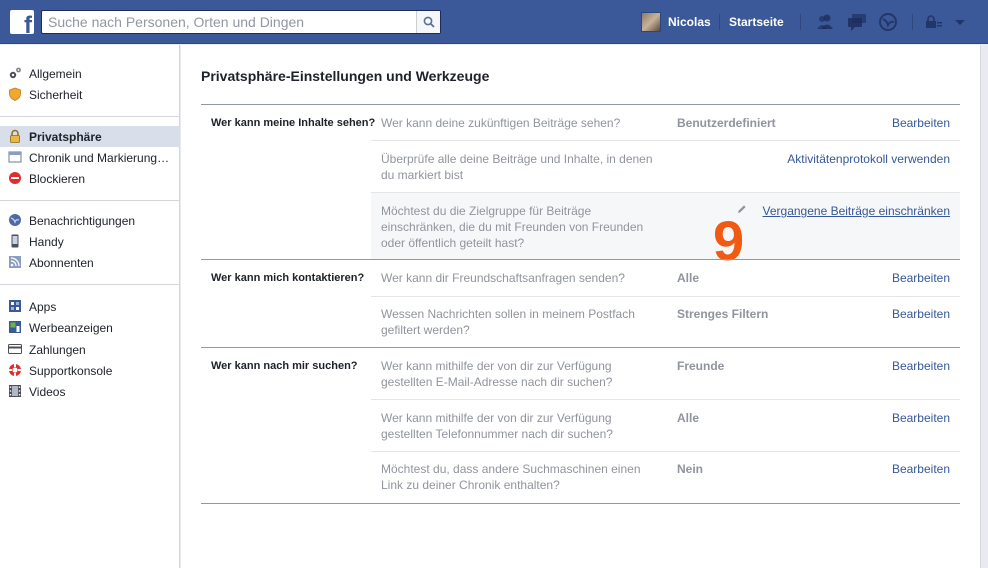 The width and height of the screenshot is (988, 568). Describe the element at coordinates (90, 391) in the screenshot. I see `sidebar-item-videos: Videos` at that location.